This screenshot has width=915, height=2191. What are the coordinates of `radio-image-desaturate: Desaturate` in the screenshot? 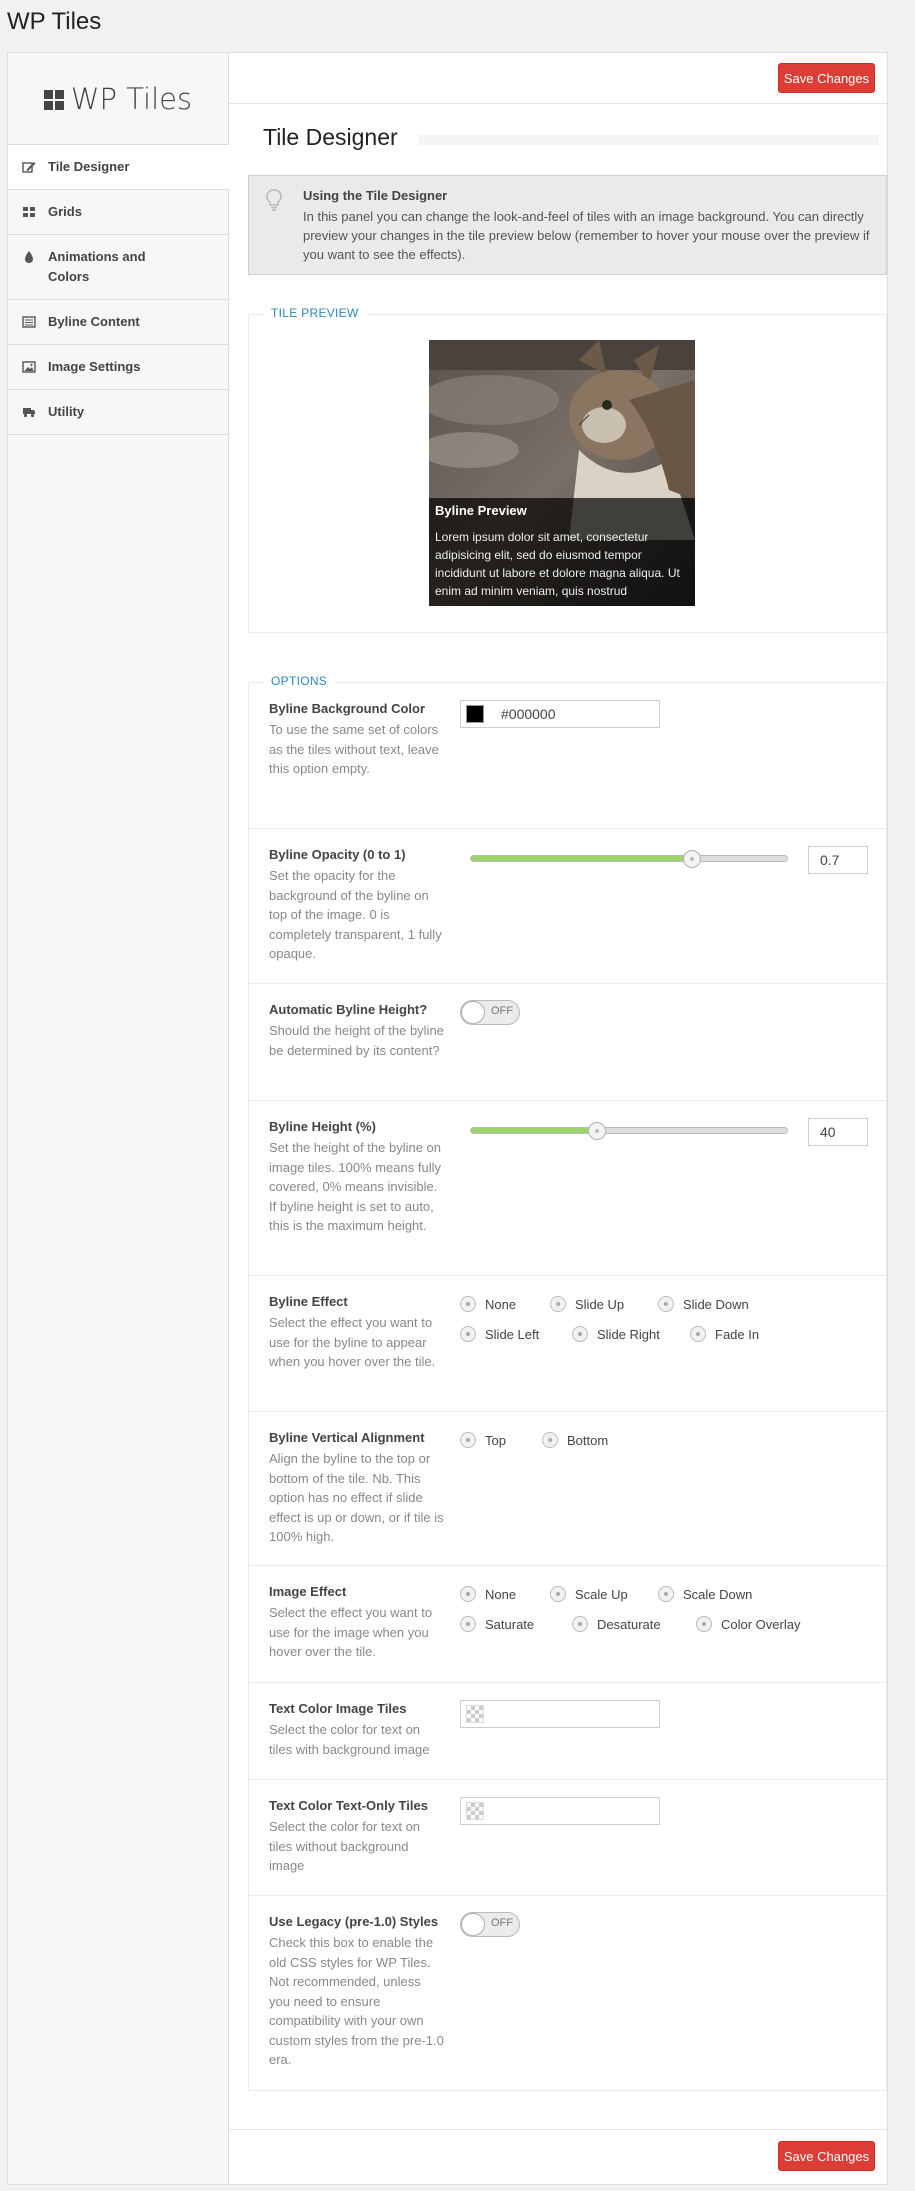 It's located at (634, 1624).